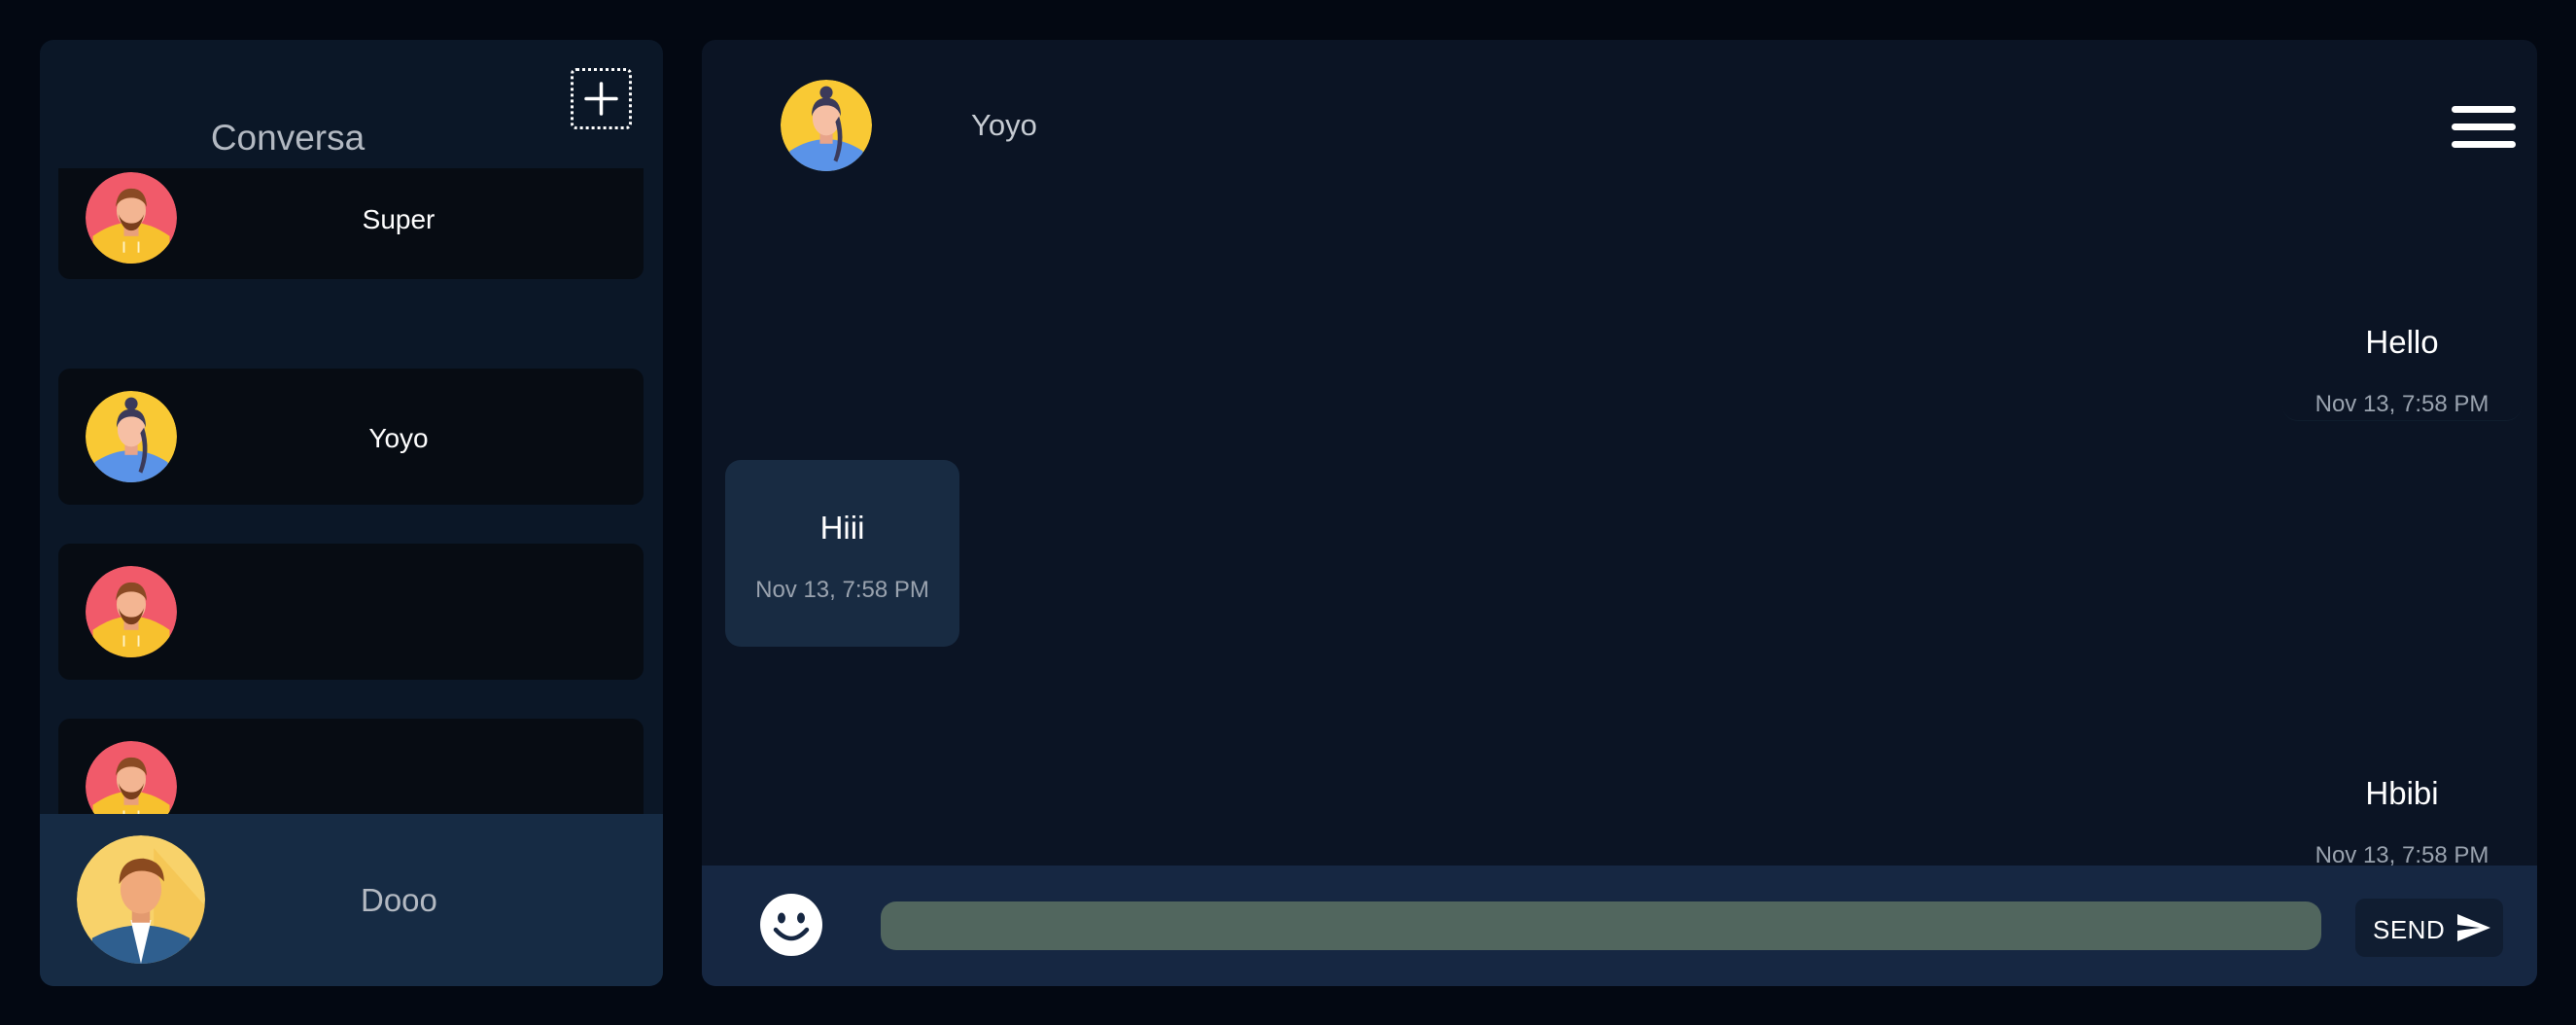 The image size is (2576, 1025). What do you see at coordinates (399, 438) in the screenshot?
I see `conversation-name: Yoyo` at bounding box center [399, 438].